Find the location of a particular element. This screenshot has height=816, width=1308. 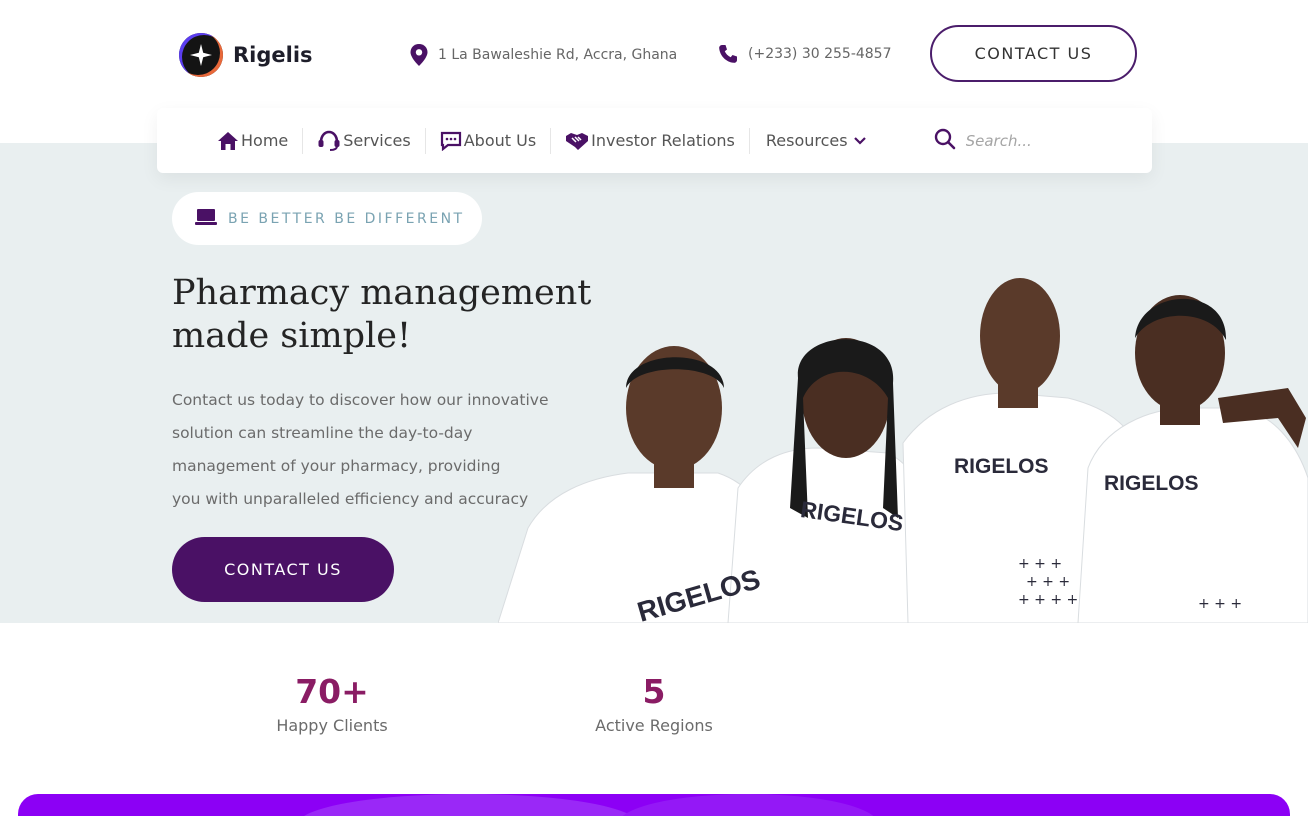

nav-item-services: Services is located at coordinates (363, 141).